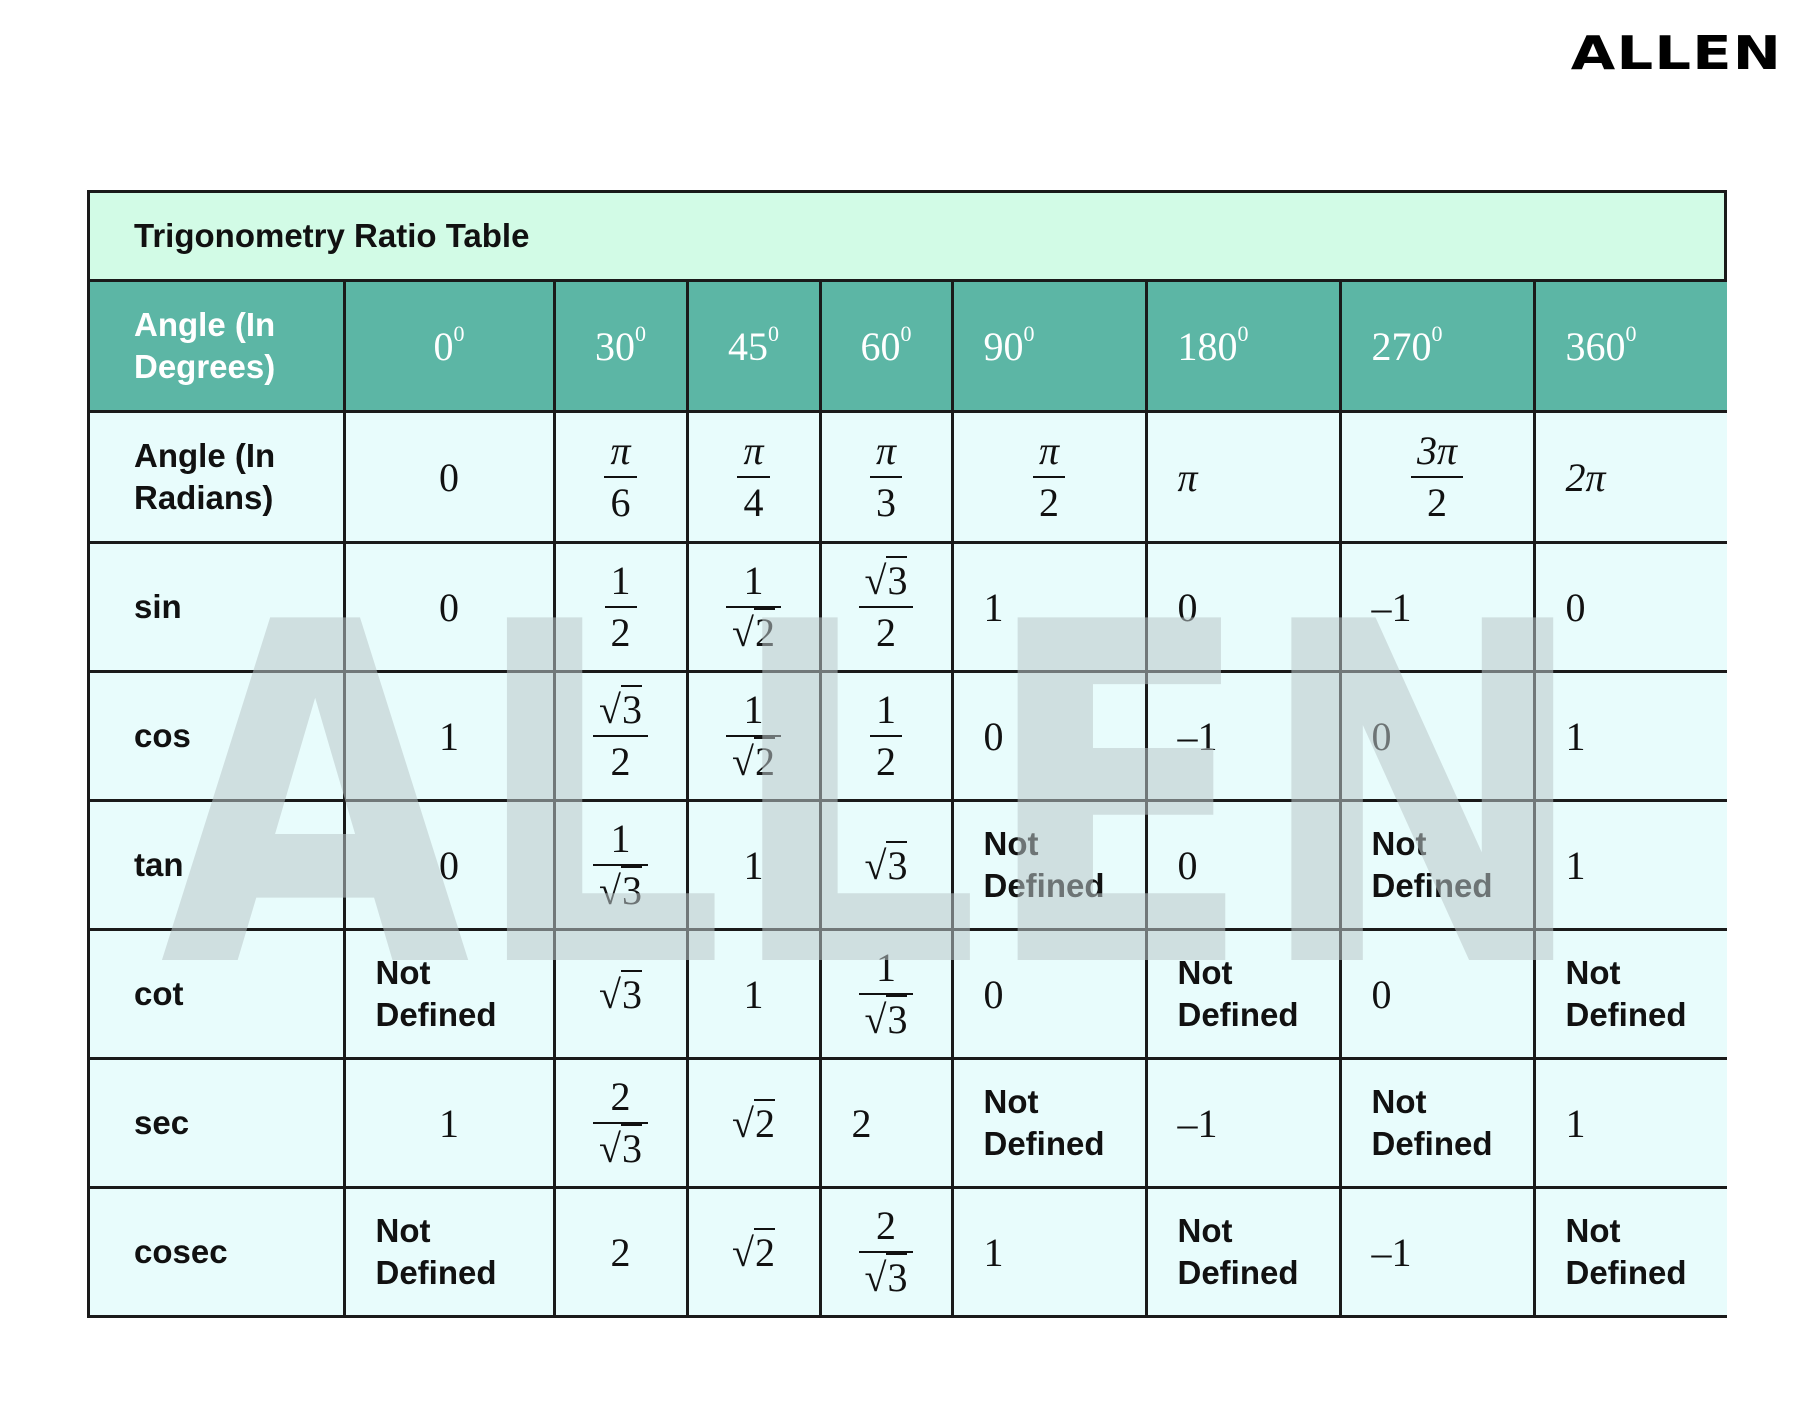 Image resolution: width=1804 pixels, height=1414 pixels. What do you see at coordinates (615, 346) in the screenshot?
I see `degree-number: 30` at bounding box center [615, 346].